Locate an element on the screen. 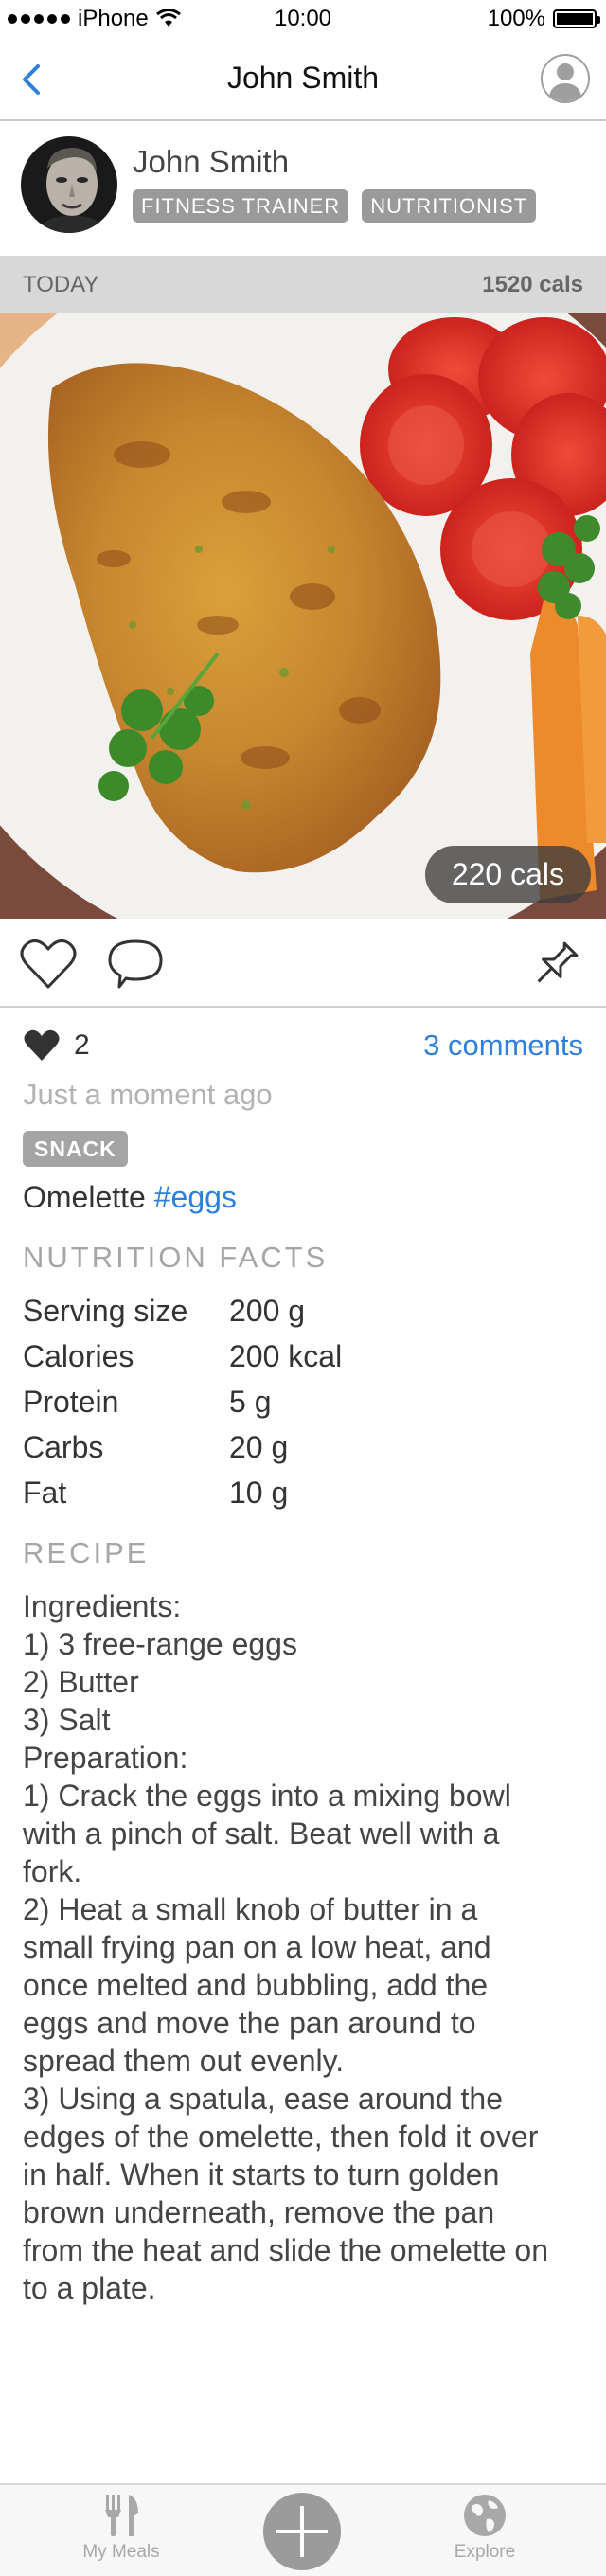  nutrition-row: Carbs 20 g is located at coordinates (182, 1453).